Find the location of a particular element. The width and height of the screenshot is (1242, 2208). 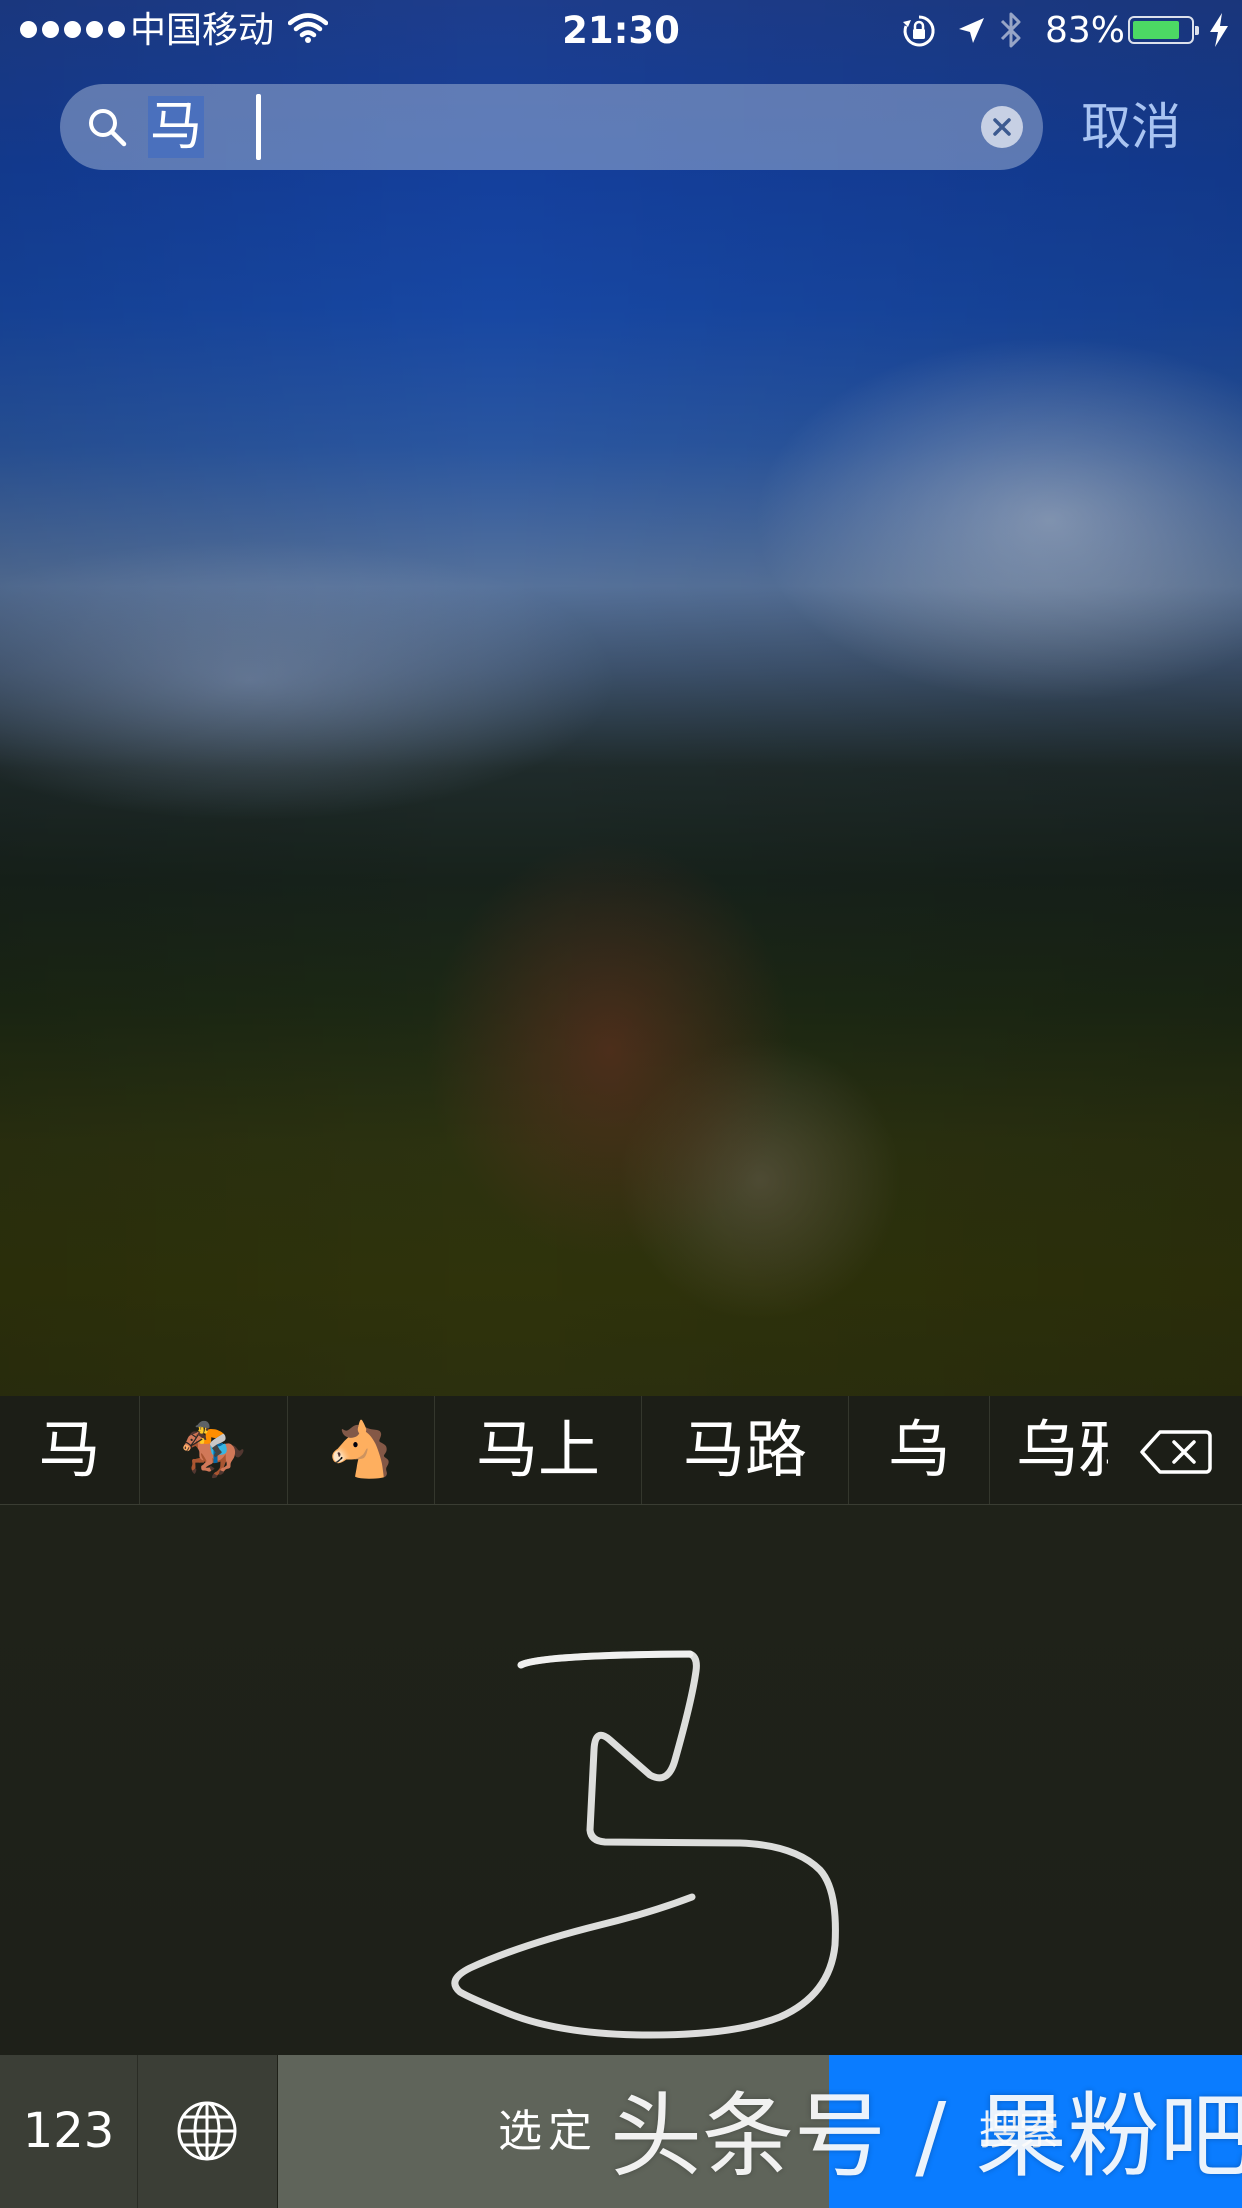

candidate-item: 🐴 is located at coordinates (361, 1450).